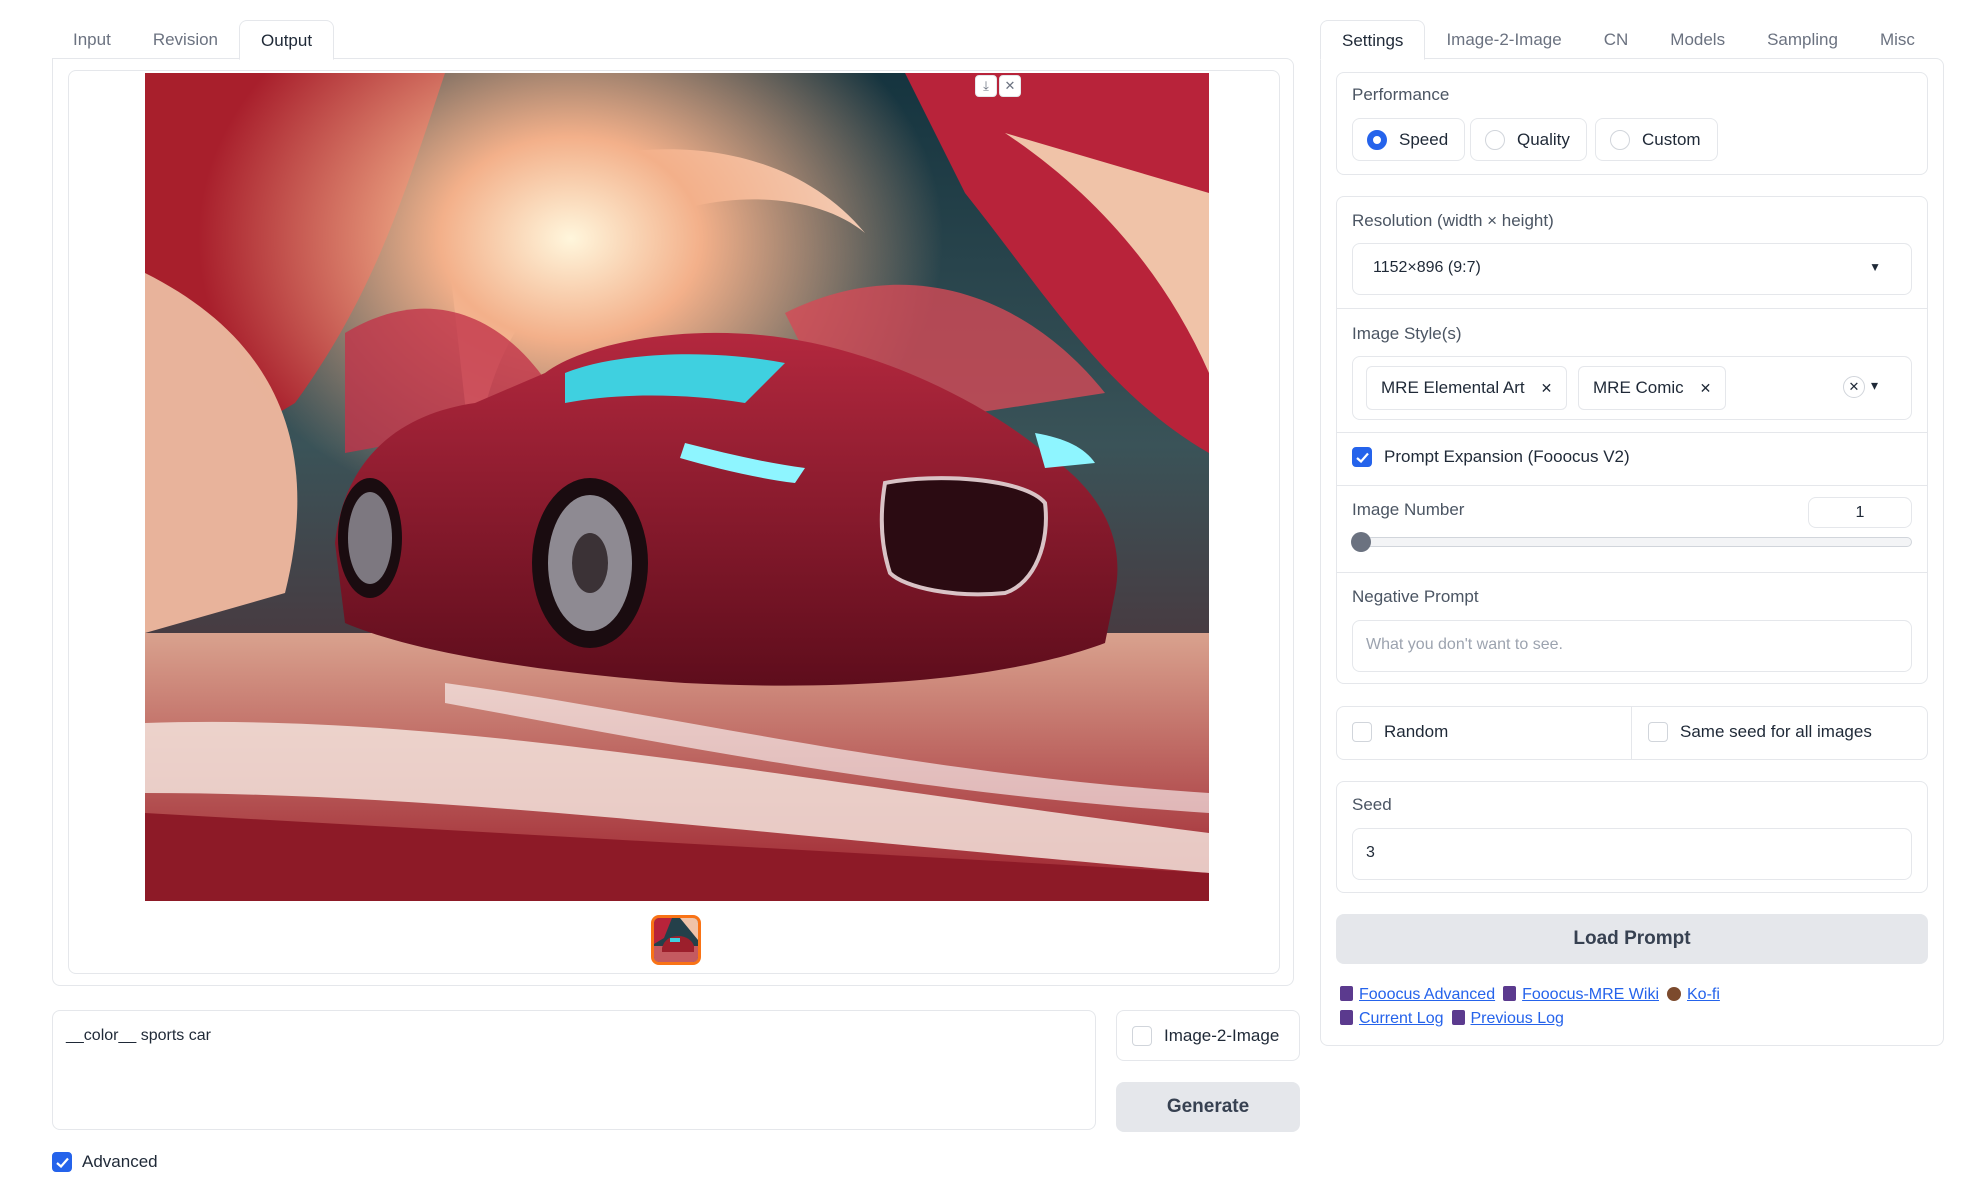 This screenshot has height=1204, width=1984. Describe the element at coordinates (1377, 139) in the screenshot. I see `radio-speed-indicator` at that location.